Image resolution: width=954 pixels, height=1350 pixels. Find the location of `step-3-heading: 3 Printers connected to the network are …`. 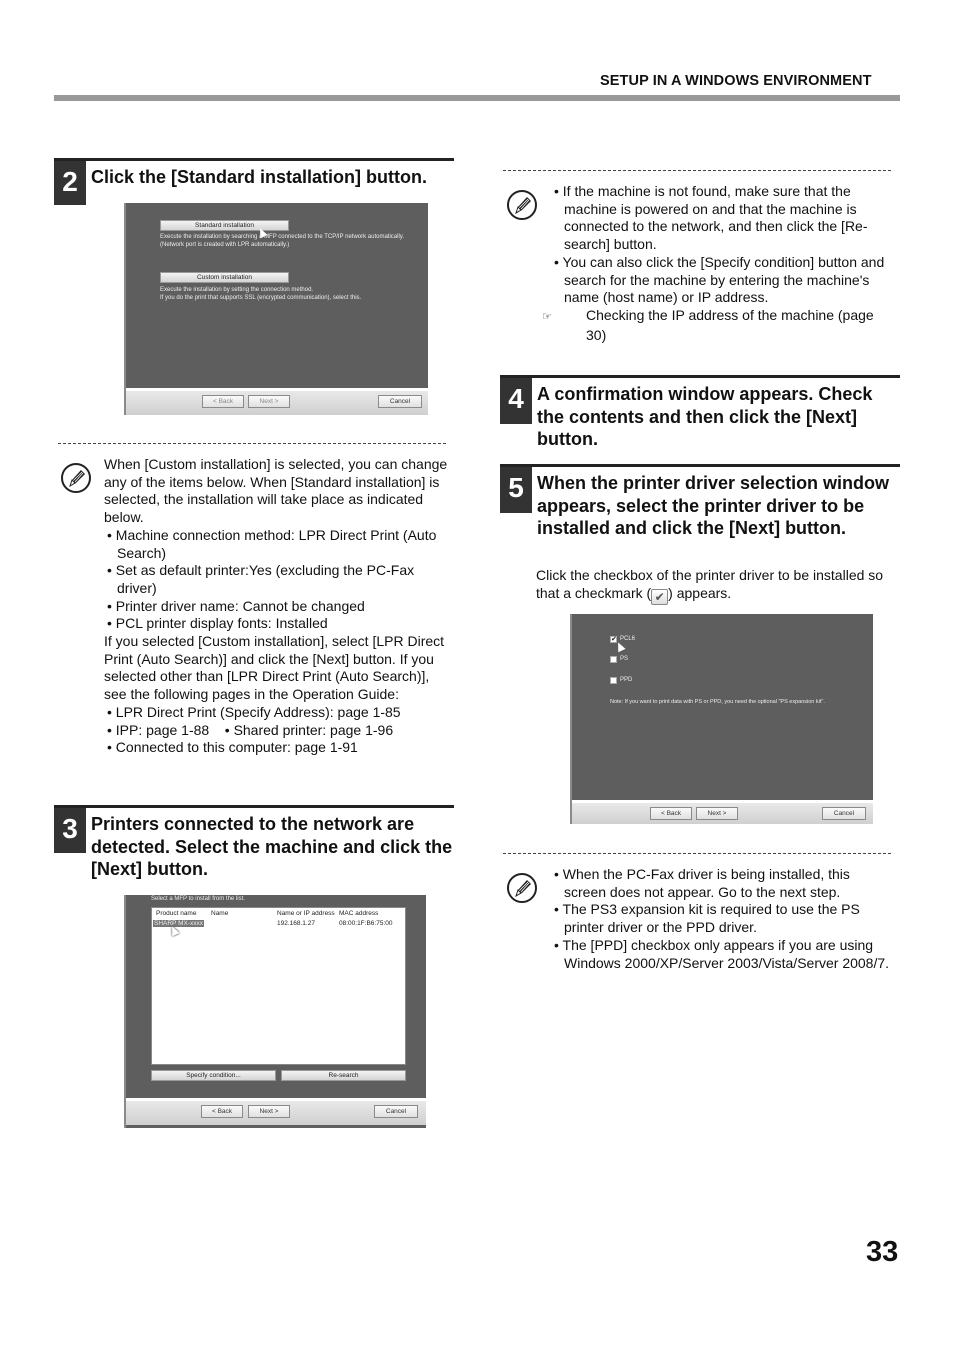

step-3-heading: 3 Printers connected to the network are … is located at coordinates (254, 842).